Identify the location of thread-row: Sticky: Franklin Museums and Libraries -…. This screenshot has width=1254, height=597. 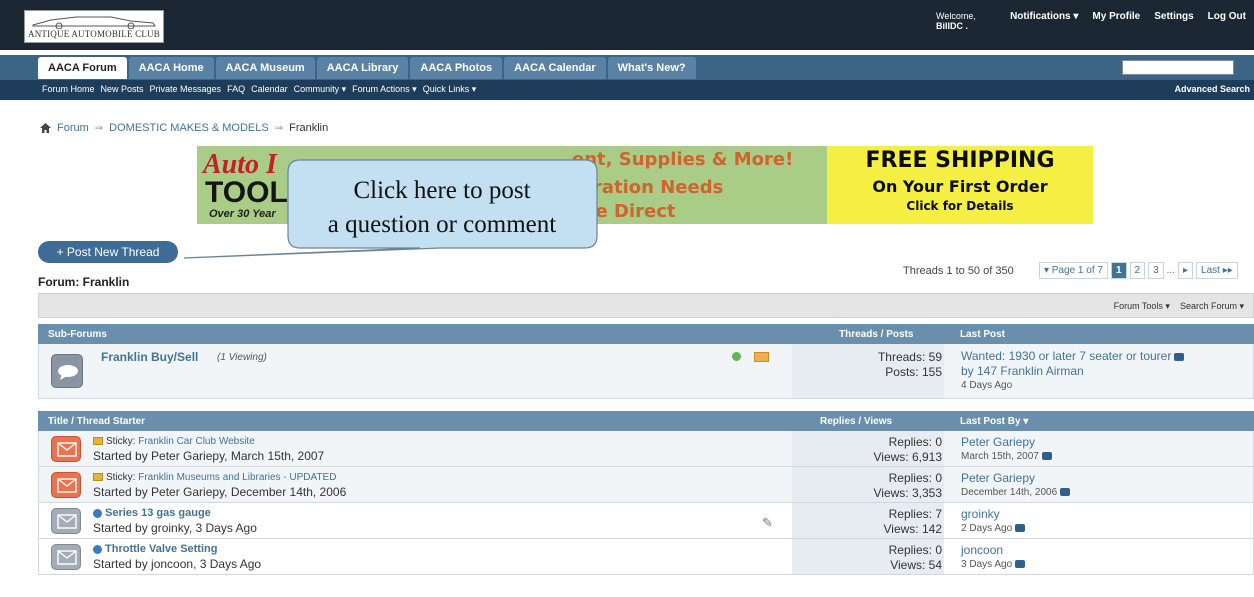
(646, 485).